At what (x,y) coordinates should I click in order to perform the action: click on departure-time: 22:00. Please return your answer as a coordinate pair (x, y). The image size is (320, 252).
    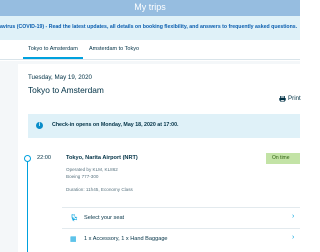
    Looking at the image, I should click on (44, 158).